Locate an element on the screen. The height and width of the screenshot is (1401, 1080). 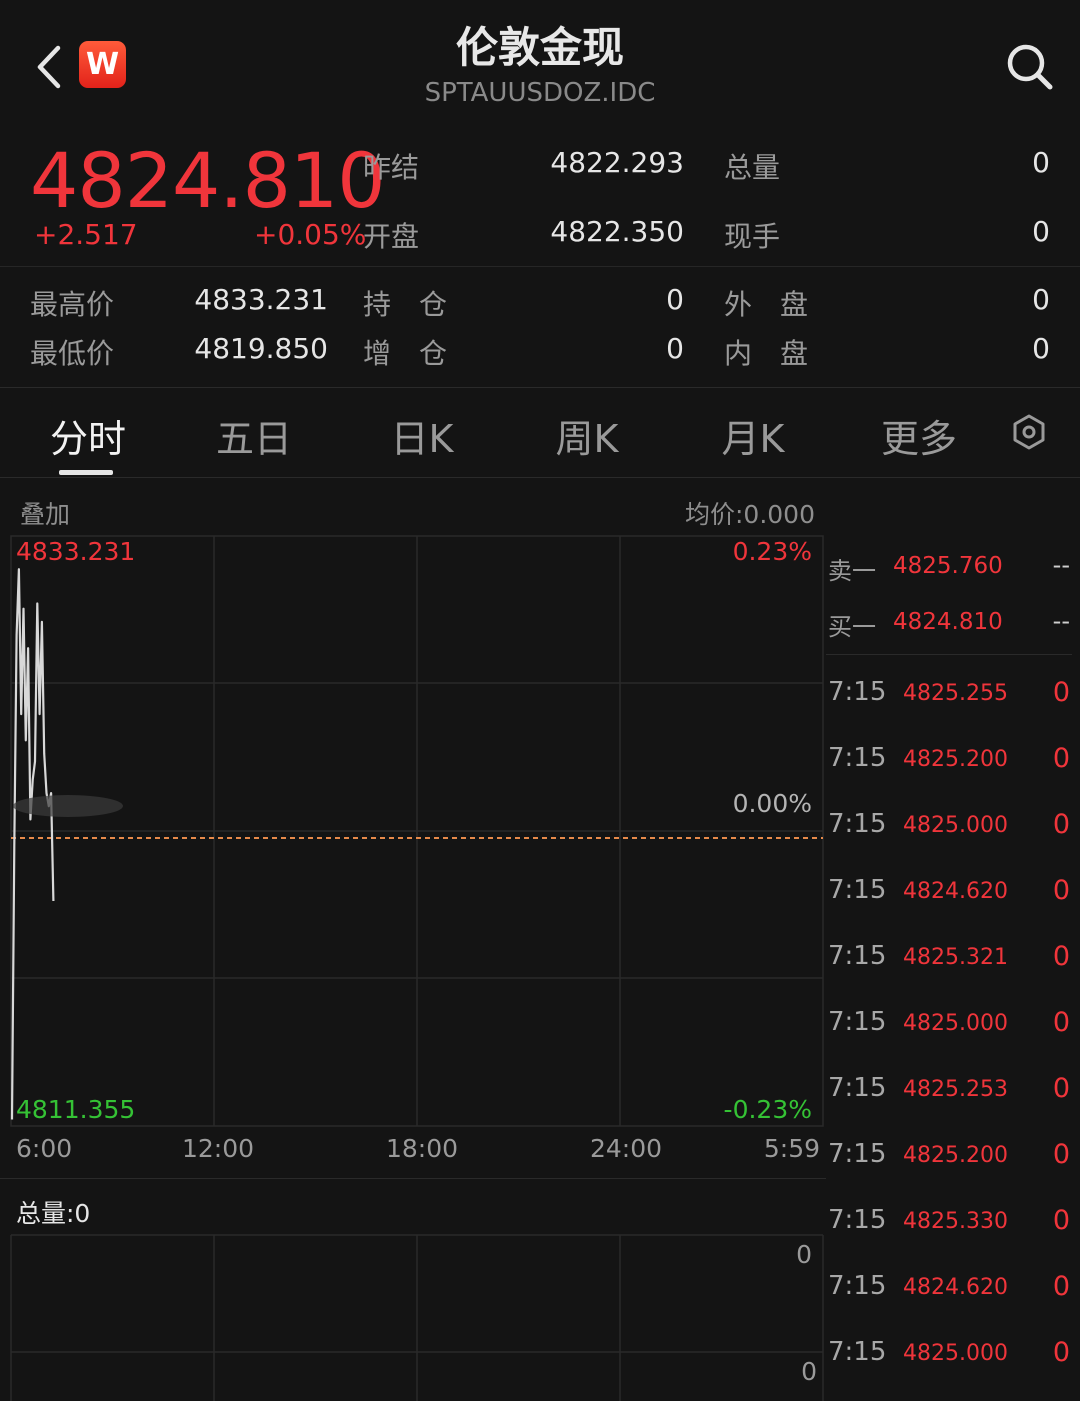
price-series-line is located at coordinates (32, 844).